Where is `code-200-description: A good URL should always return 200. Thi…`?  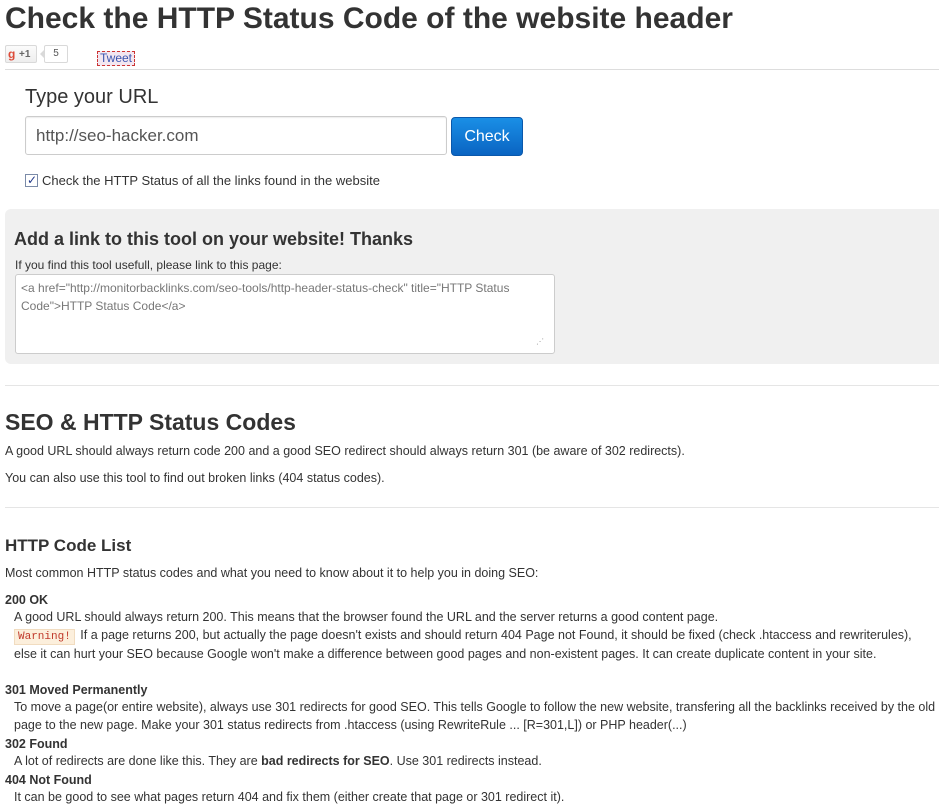 code-200-description: A good URL should always return 200. Thi… is located at coordinates (475, 635).